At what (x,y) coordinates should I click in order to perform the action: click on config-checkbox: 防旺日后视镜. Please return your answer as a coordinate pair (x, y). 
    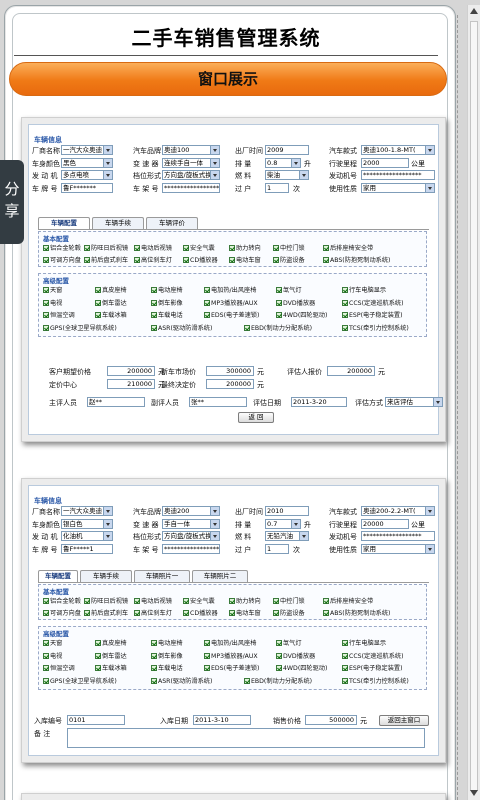
    Looking at the image, I should click on (106, 247).